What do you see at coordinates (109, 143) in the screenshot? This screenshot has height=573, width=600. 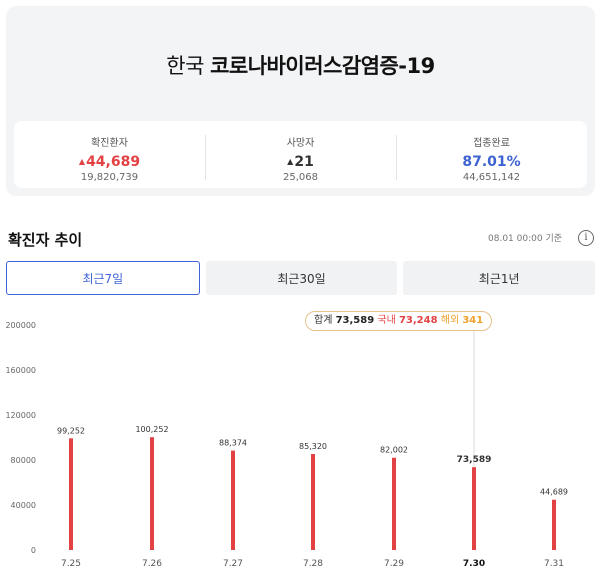 I see `stat-label: 확진환자` at bounding box center [109, 143].